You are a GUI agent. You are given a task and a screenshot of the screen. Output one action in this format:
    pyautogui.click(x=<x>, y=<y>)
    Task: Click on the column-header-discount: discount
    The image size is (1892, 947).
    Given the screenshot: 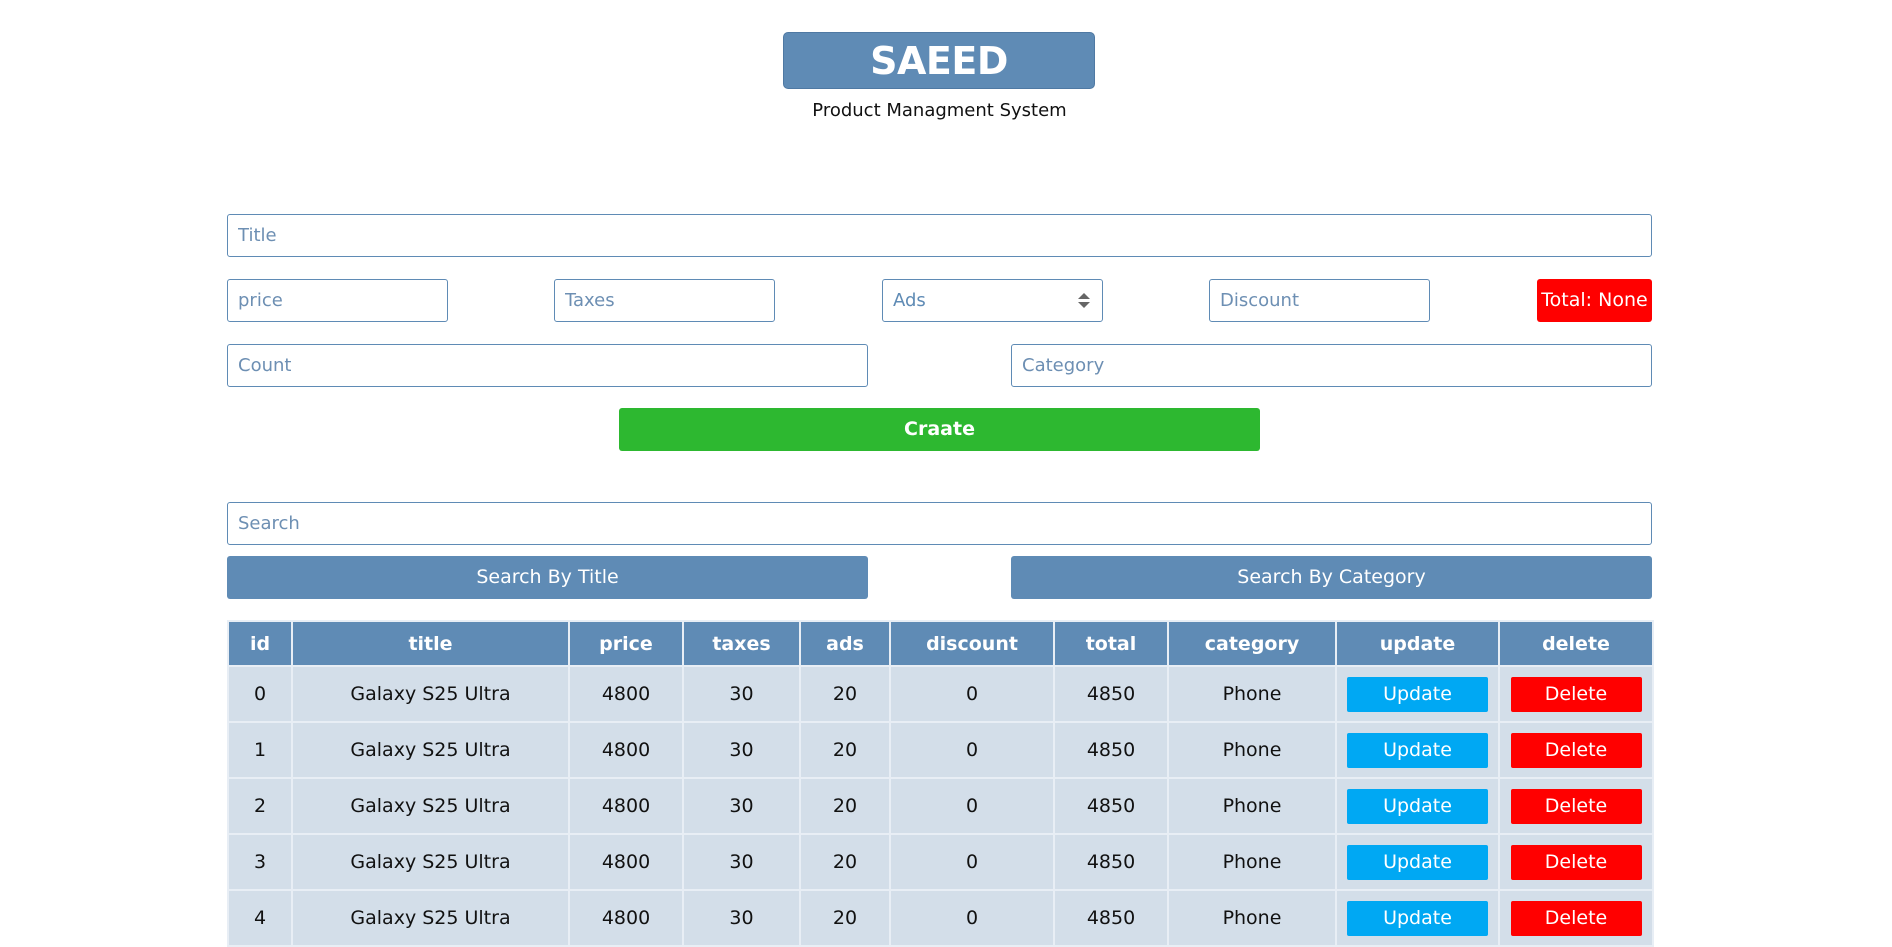 What is the action you would take?
    pyautogui.click(x=972, y=643)
    